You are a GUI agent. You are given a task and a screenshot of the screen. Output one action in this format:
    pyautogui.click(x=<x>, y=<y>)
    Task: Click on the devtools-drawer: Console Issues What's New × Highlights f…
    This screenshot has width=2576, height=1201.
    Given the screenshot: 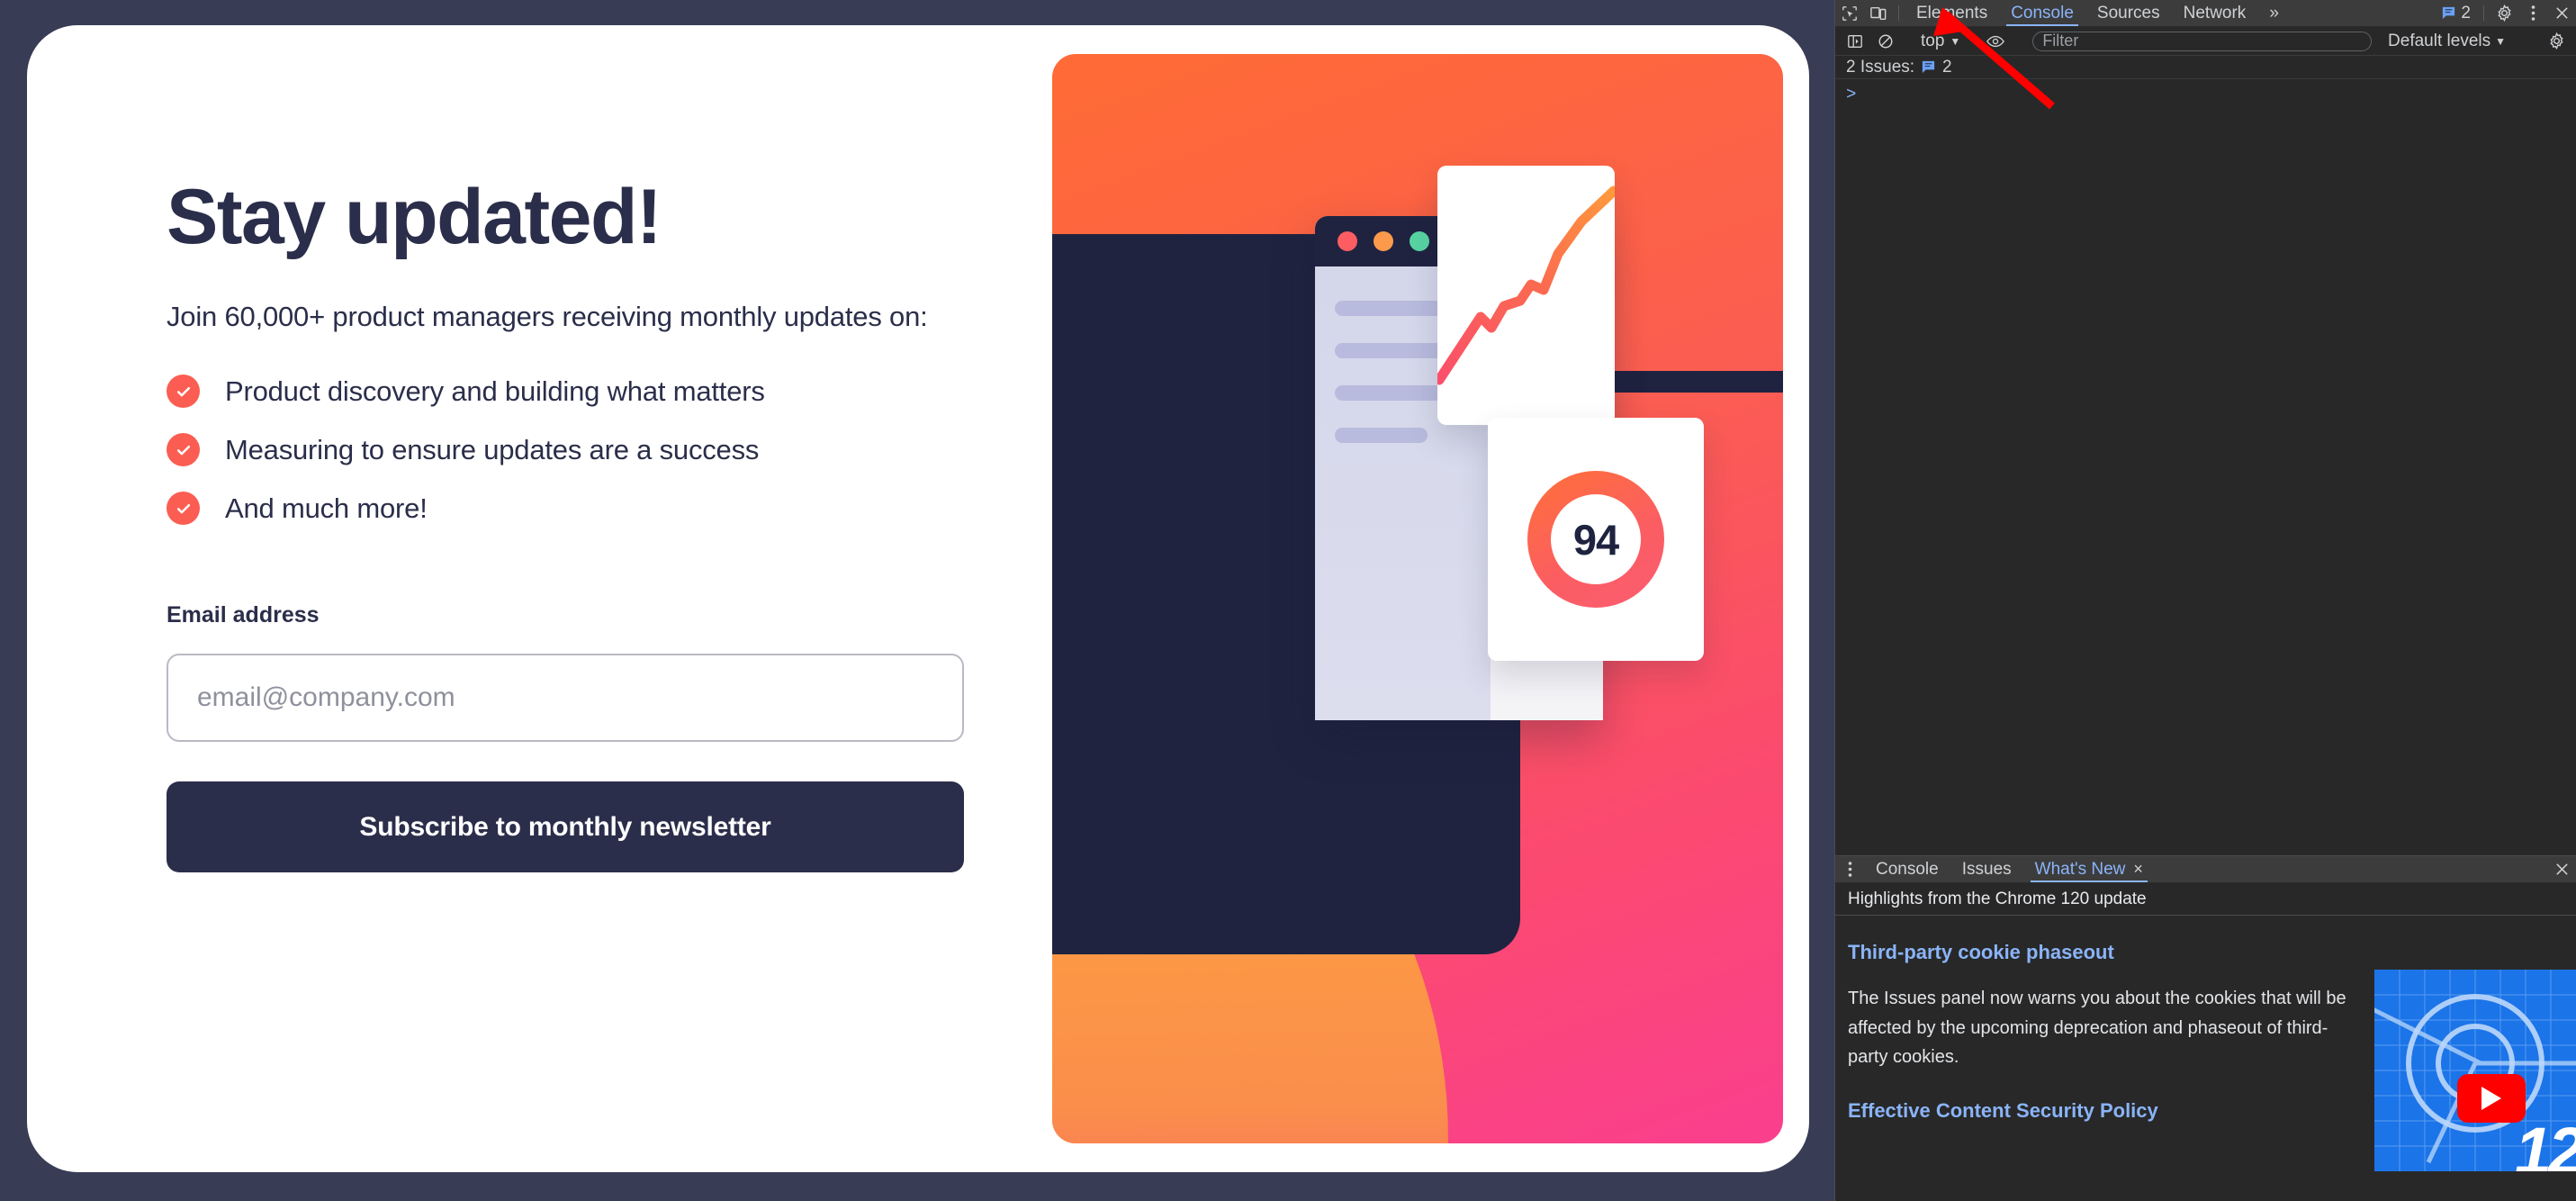 What is the action you would take?
    pyautogui.click(x=2205, y=1028)
    